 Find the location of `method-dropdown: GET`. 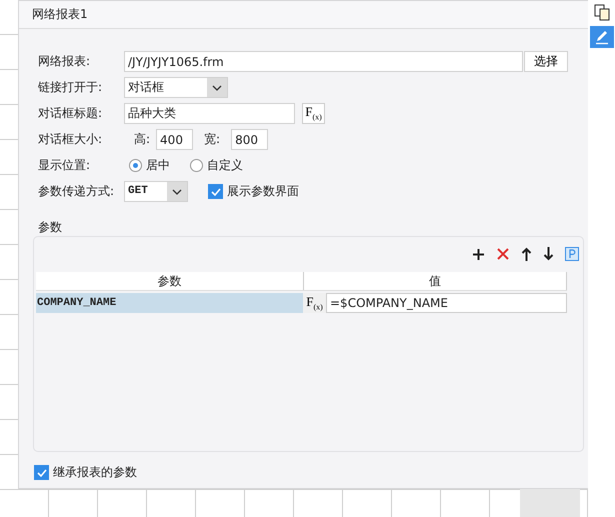

method-dropdown: GET is located at coordinates (156, 191).